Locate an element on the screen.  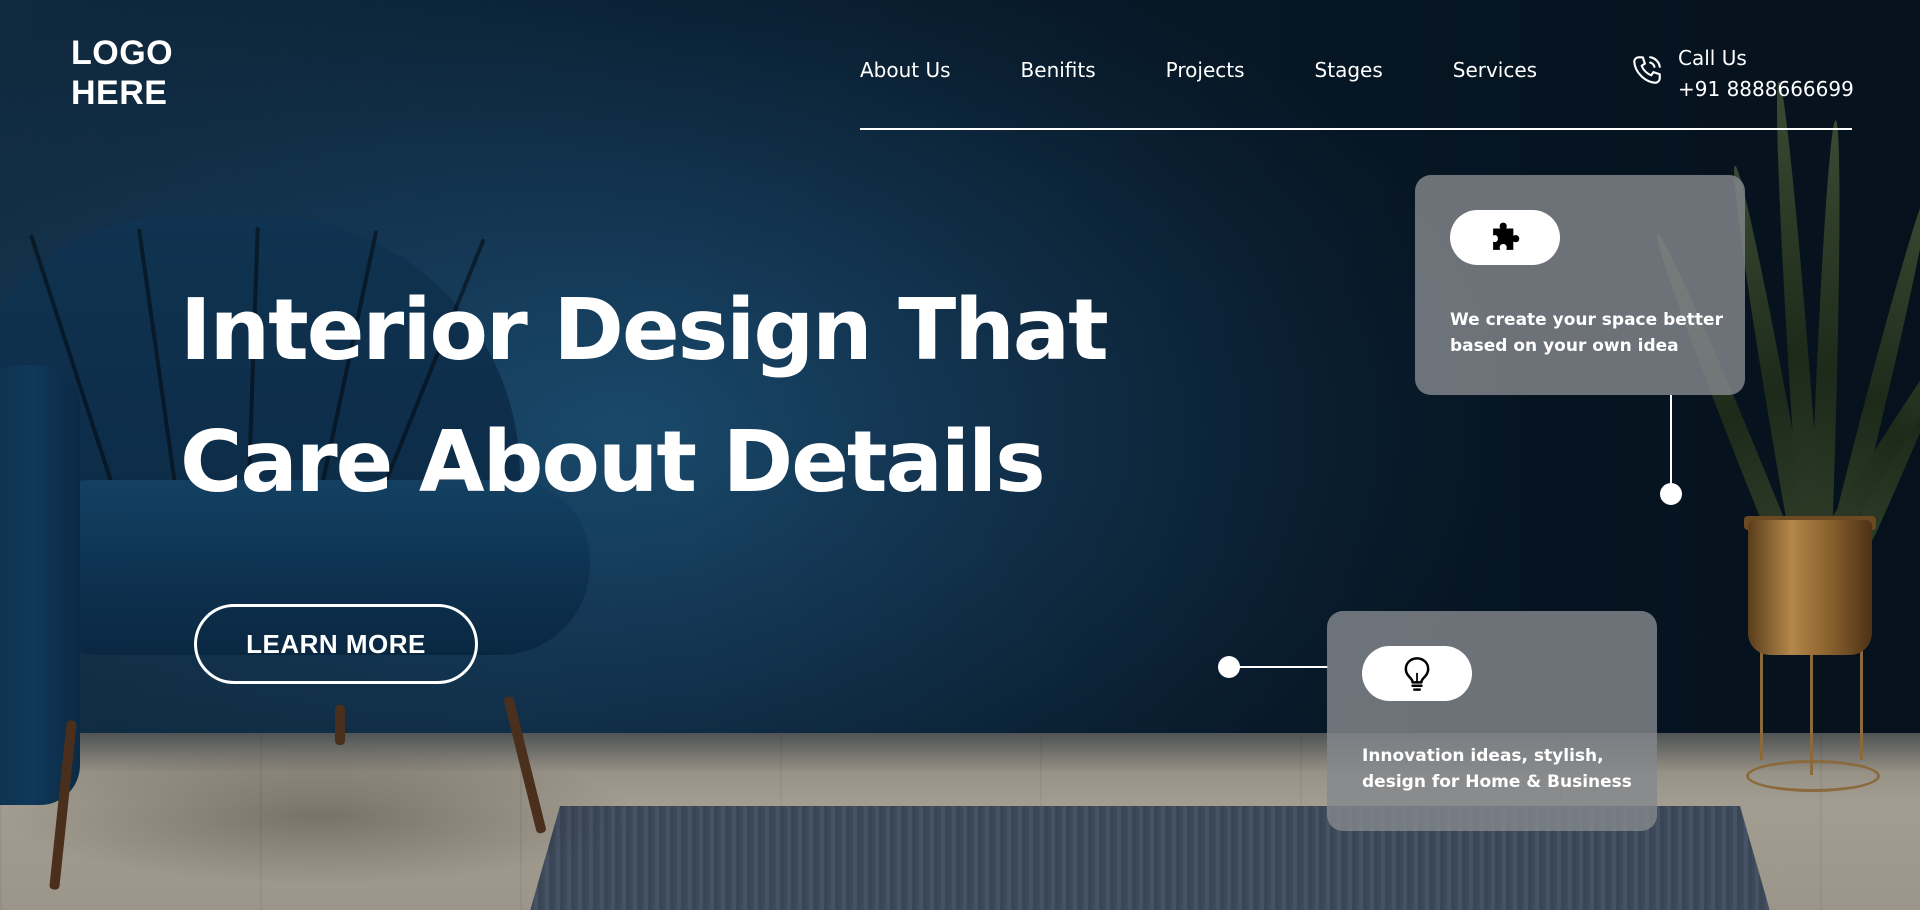
logo-line-2: HERE is located at coordinates (119, 93).